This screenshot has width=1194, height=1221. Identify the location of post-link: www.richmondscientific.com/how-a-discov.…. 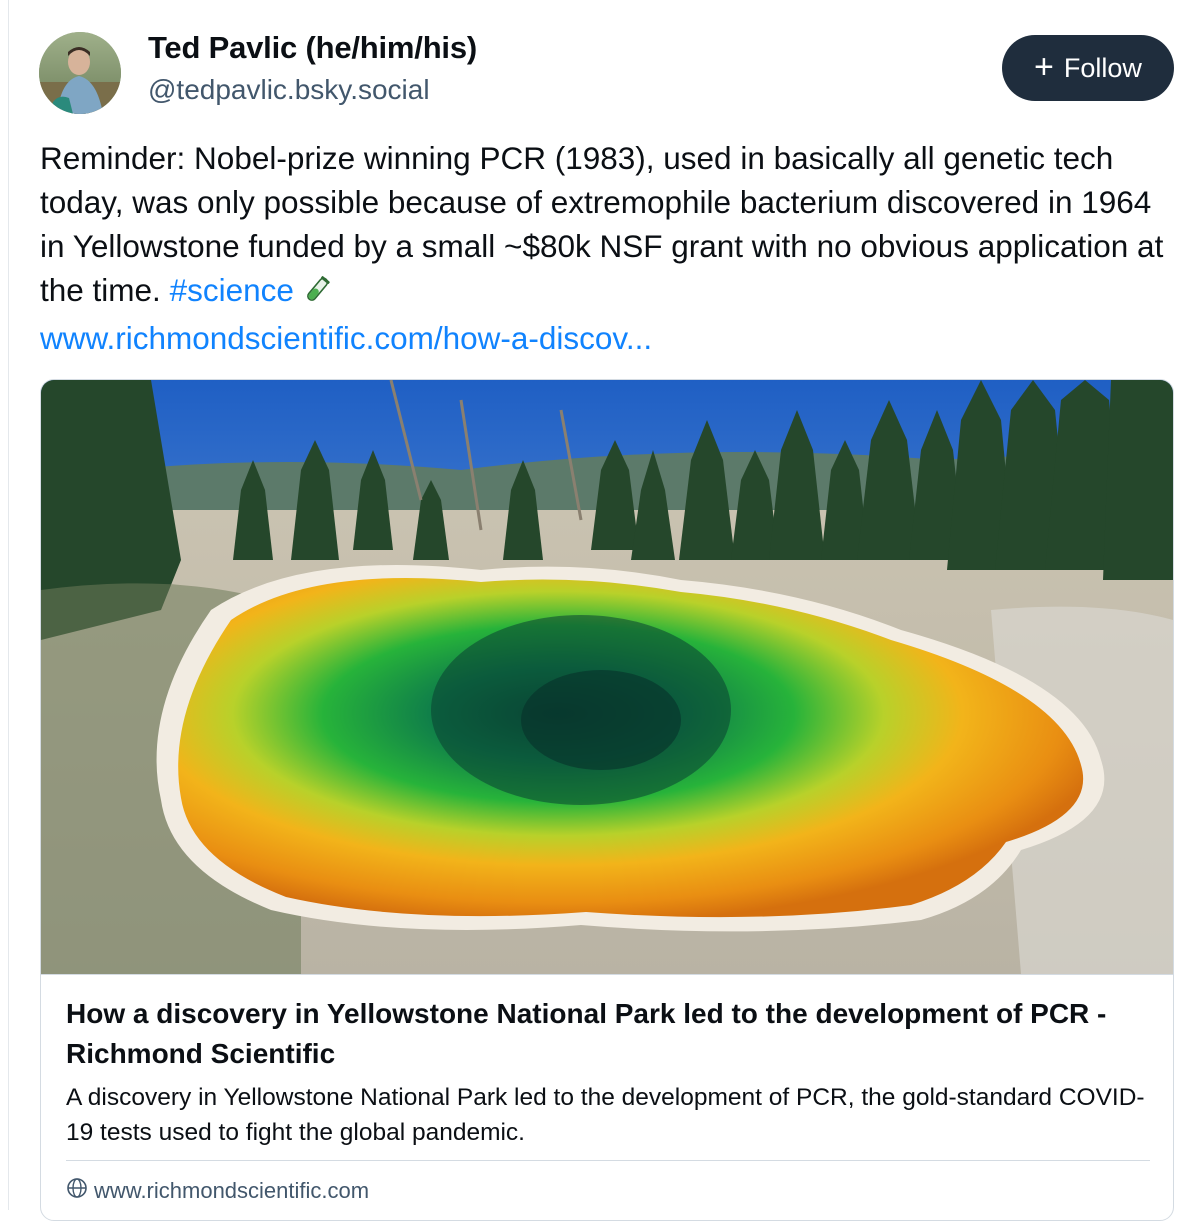
(610, 338).